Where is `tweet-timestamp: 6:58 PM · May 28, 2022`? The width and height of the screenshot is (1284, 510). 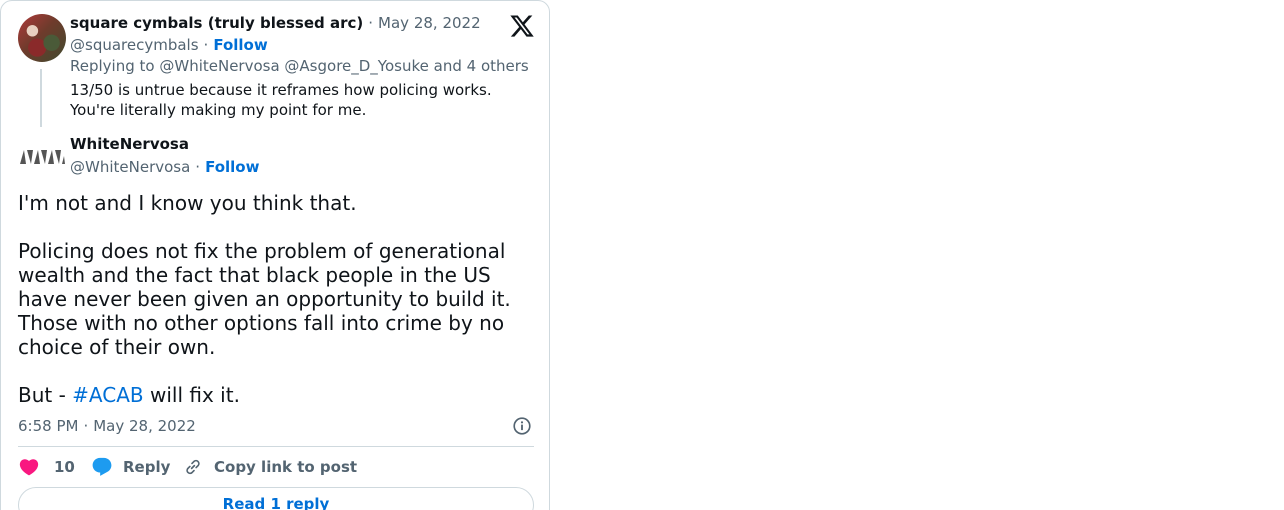 tweet-timestamp: 6:58 PM · May 28, 2022 is located at coordinates (107, 426).